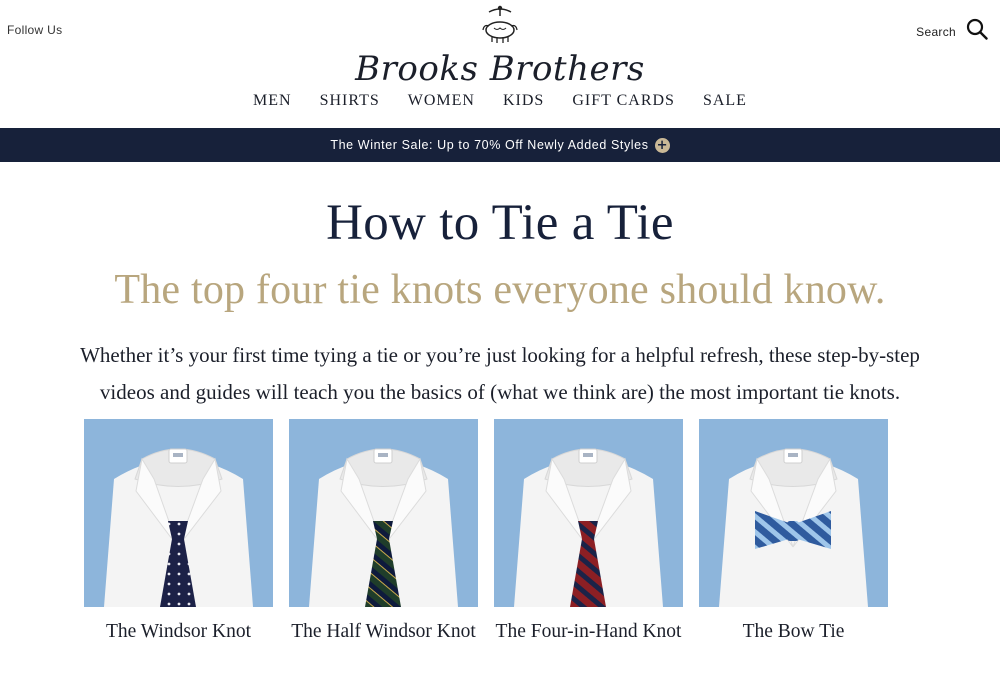 The image size is (1000, 680). I want to click on half-windsor-knot-image, so click(383, 513).